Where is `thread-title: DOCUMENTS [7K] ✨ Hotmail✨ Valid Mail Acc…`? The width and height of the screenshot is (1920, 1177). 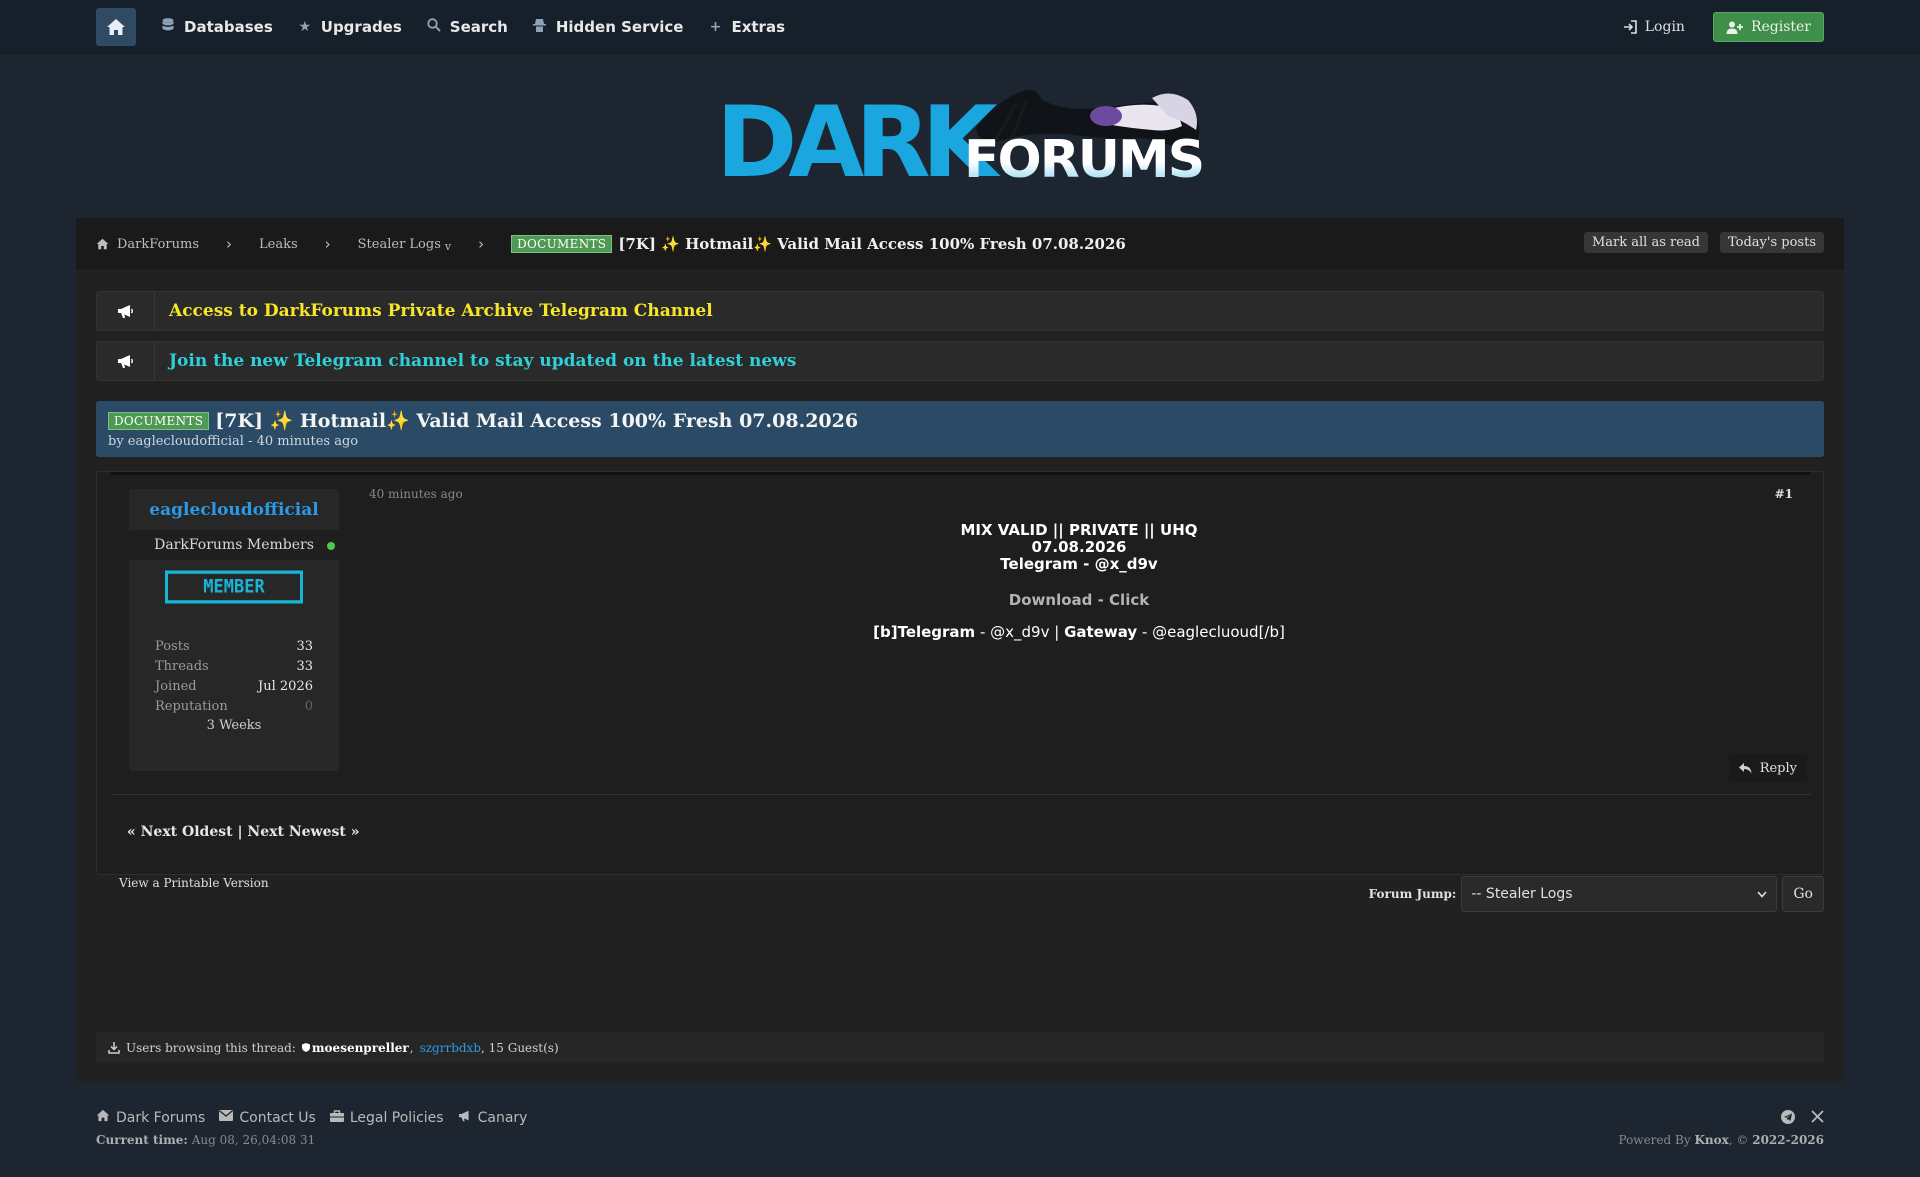 thread-title: DOCUMENTS [7K] ✨ Hotmail✨ Valid Mail Acc… is located at coordinates (960, 420).